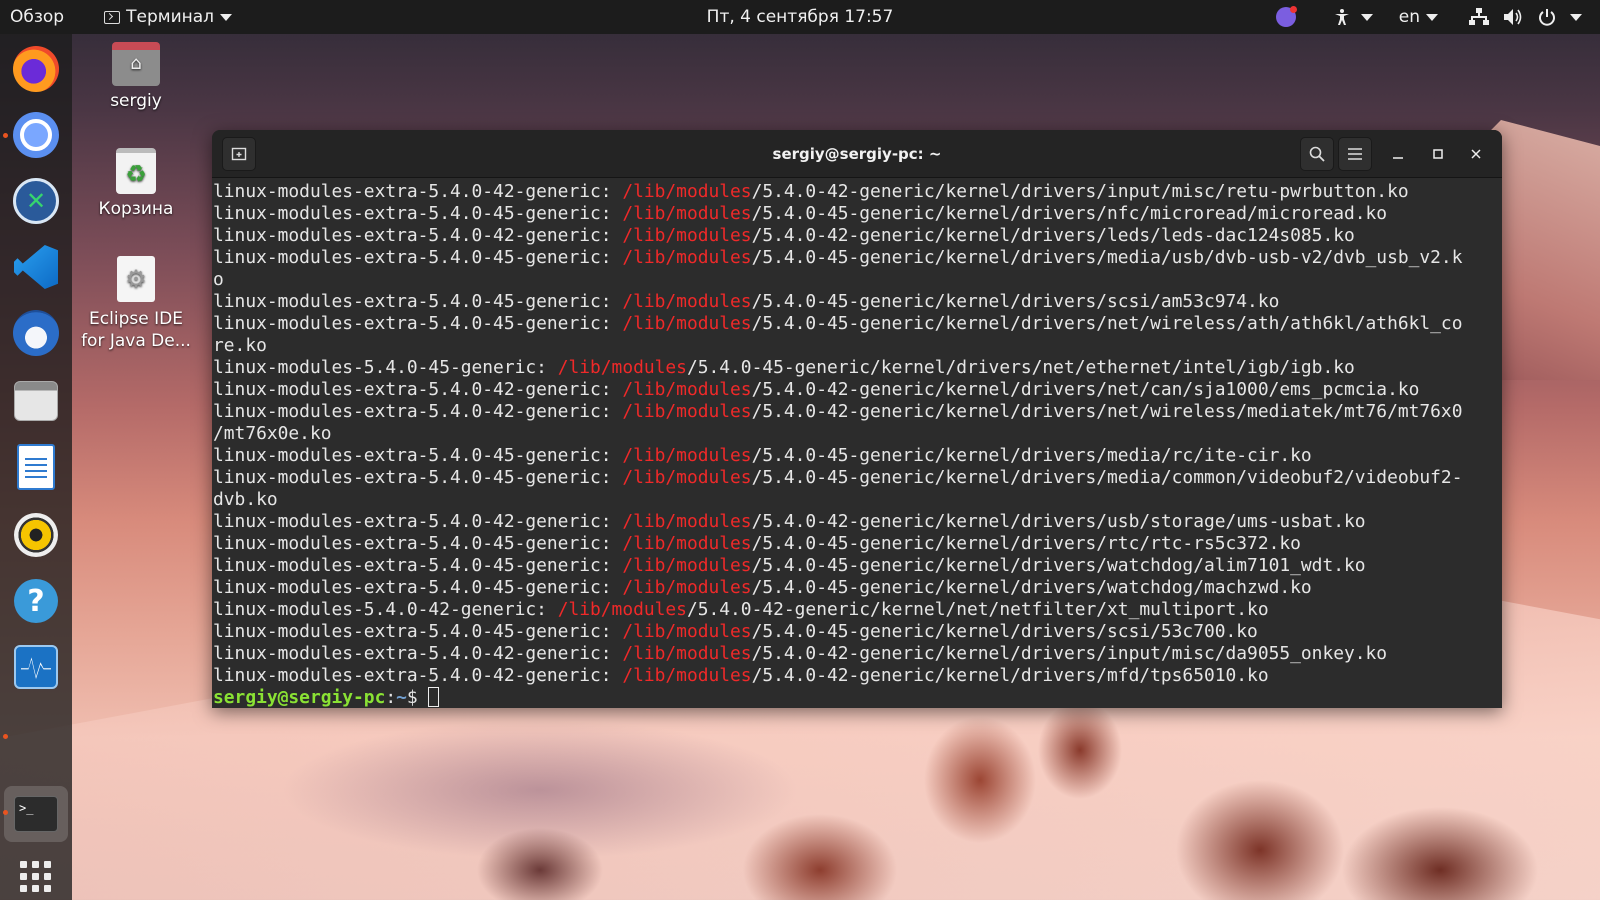 The width and height of the screenshot is (1600, 900). I want to click on show-apps-icon, so click(36, 877).